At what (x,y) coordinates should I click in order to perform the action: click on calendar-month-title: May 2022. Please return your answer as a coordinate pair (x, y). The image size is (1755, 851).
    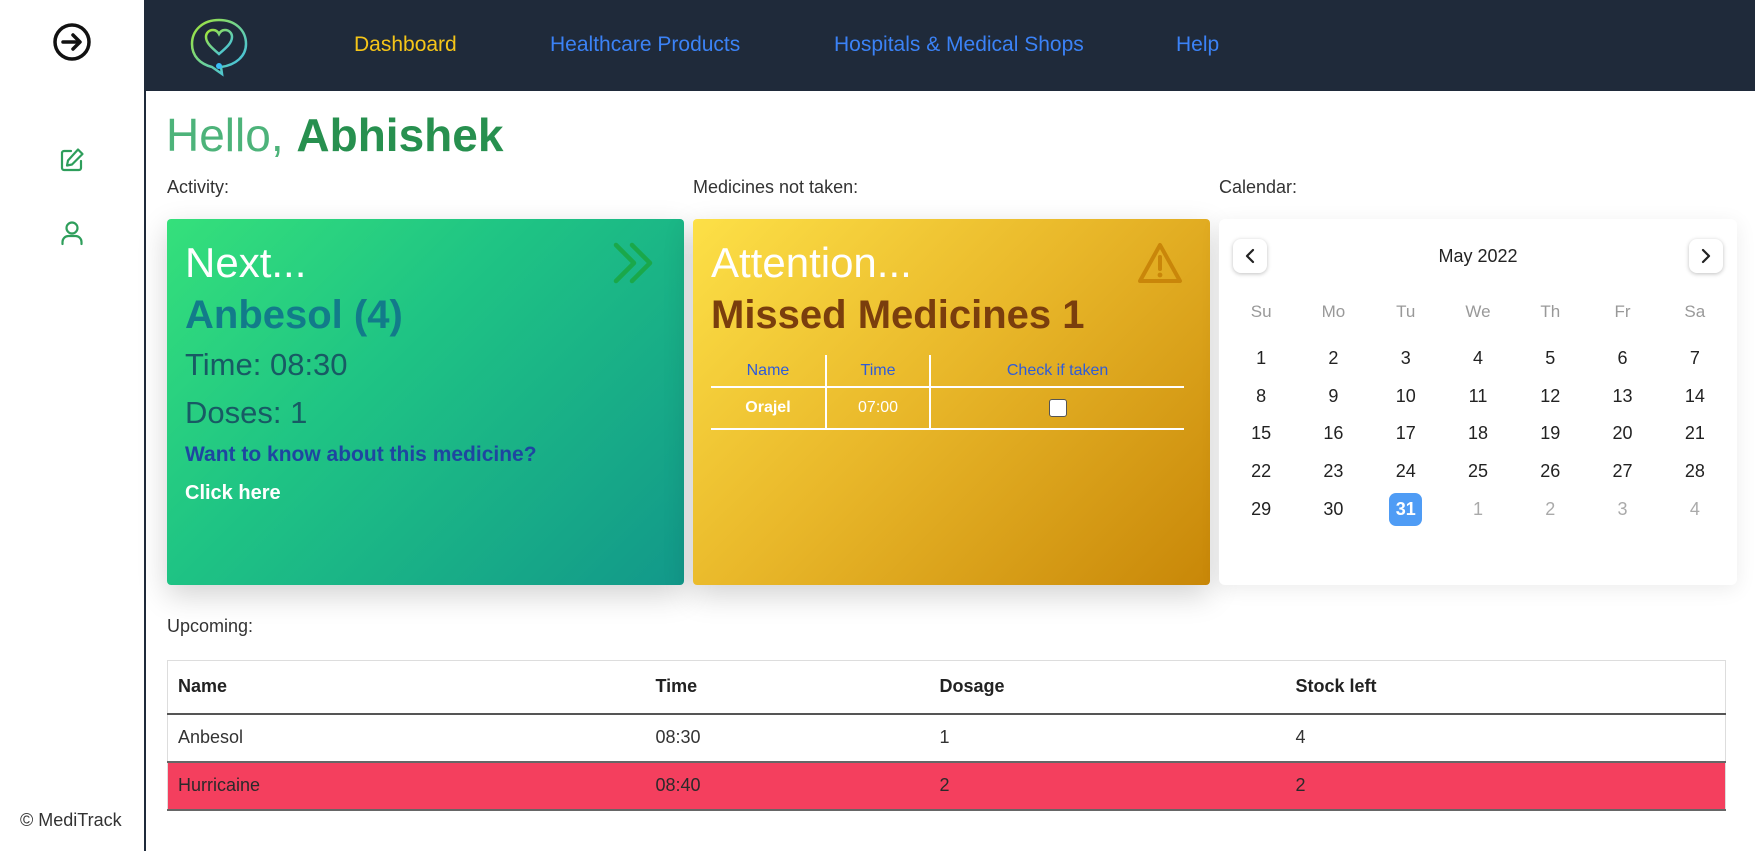
    Looking at the image, I should click on (1478, 256).